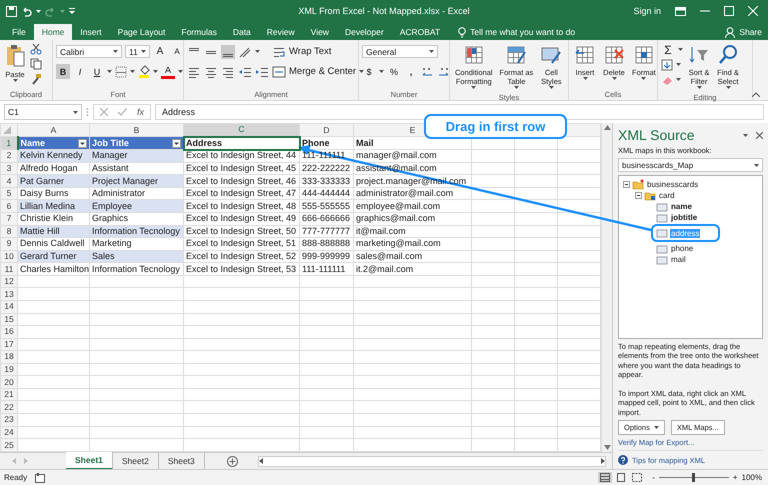 The height and width of the screenshot is (485, 768). What do you see at coordinates (9, 432) in the screenshot?
I see `row-header: 24` at bounding box center [9, 432].